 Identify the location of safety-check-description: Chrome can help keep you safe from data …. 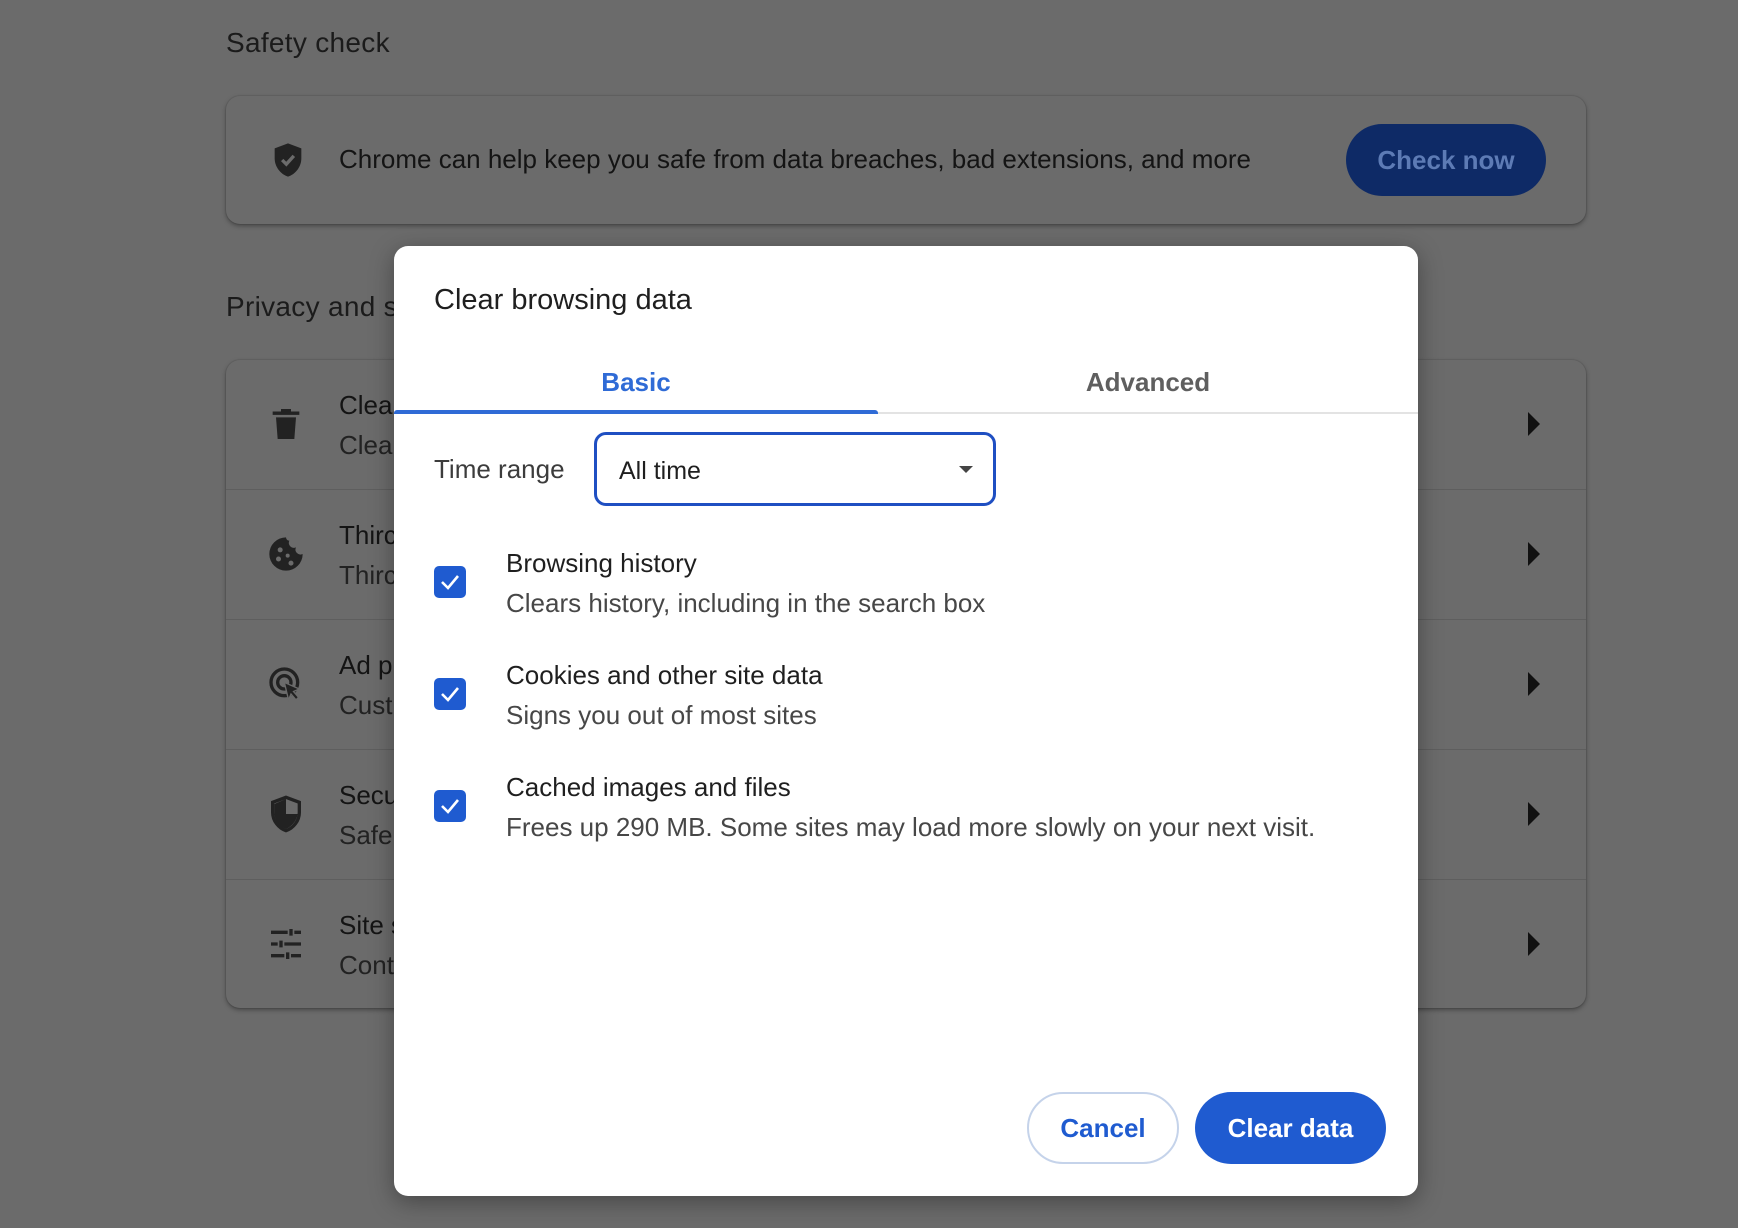
(795, 159).